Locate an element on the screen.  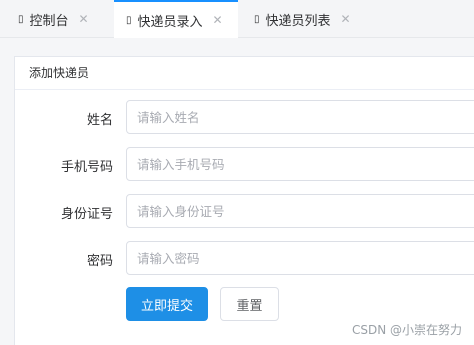
tab-courier-entry: ▯ 快递员录入 ✕ is located at coordinates (176, 19).